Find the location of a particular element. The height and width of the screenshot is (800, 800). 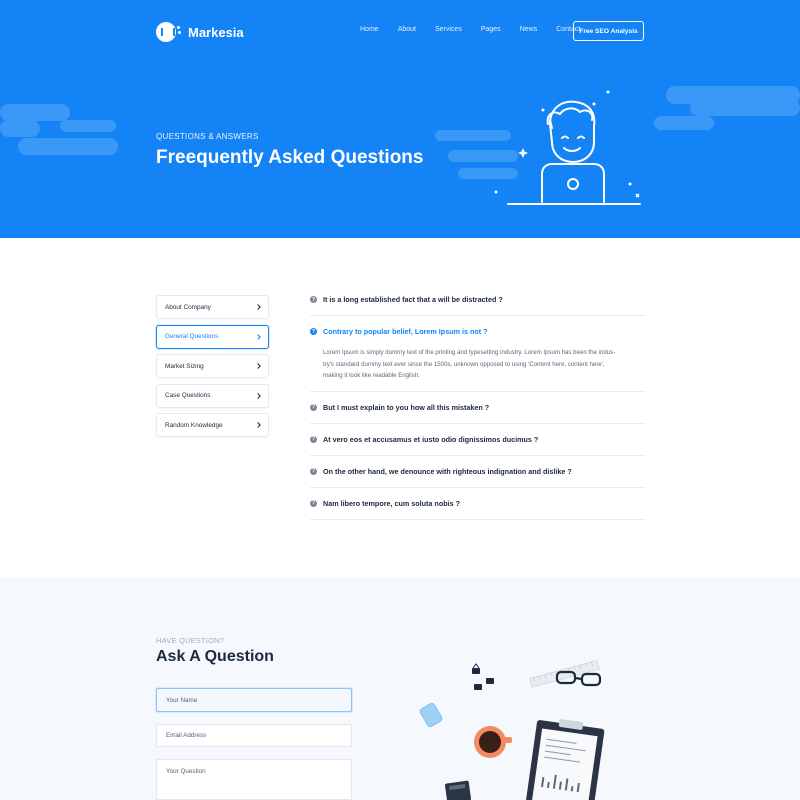

eraser-icon is located at coordinates (431, 715).